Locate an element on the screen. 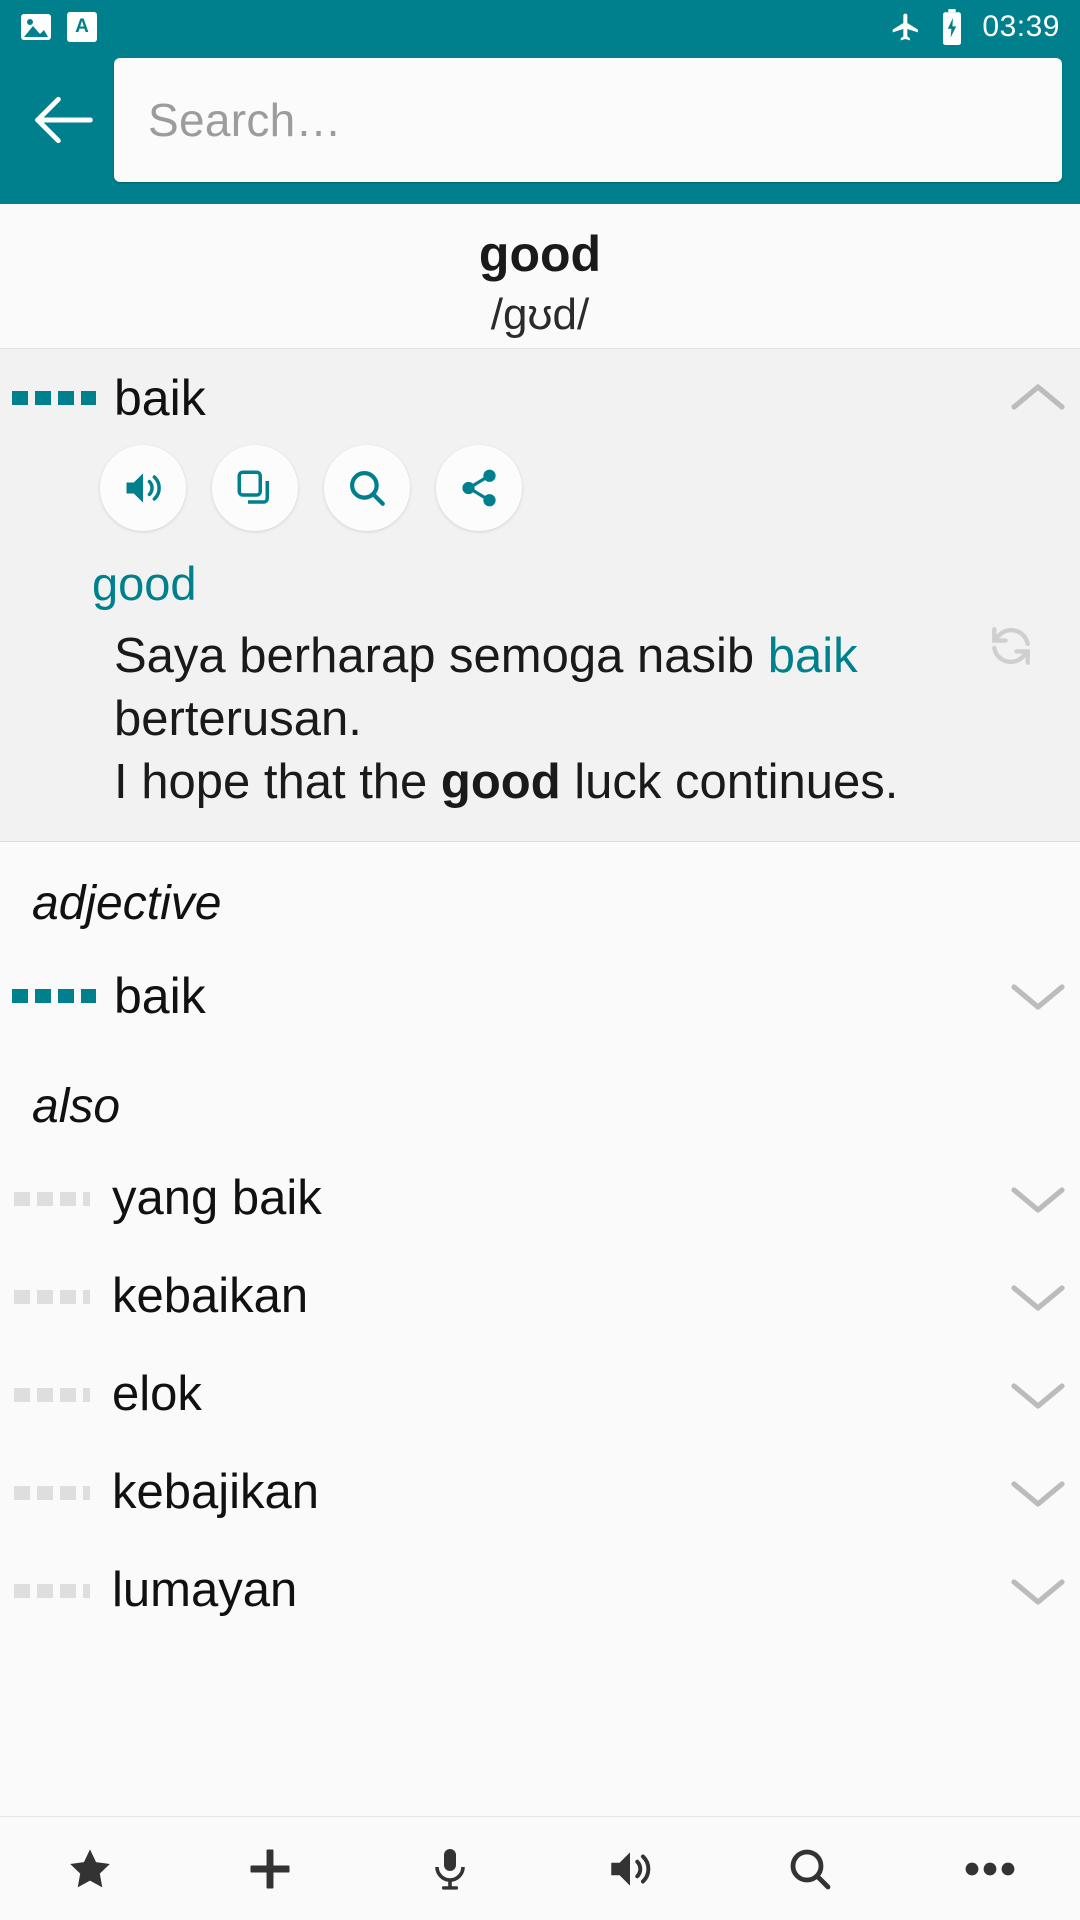 Image resolution: width=1080 pixels, height=1920 pixels. list-item-term: kebaikan is located at coordinates (210, 1295).